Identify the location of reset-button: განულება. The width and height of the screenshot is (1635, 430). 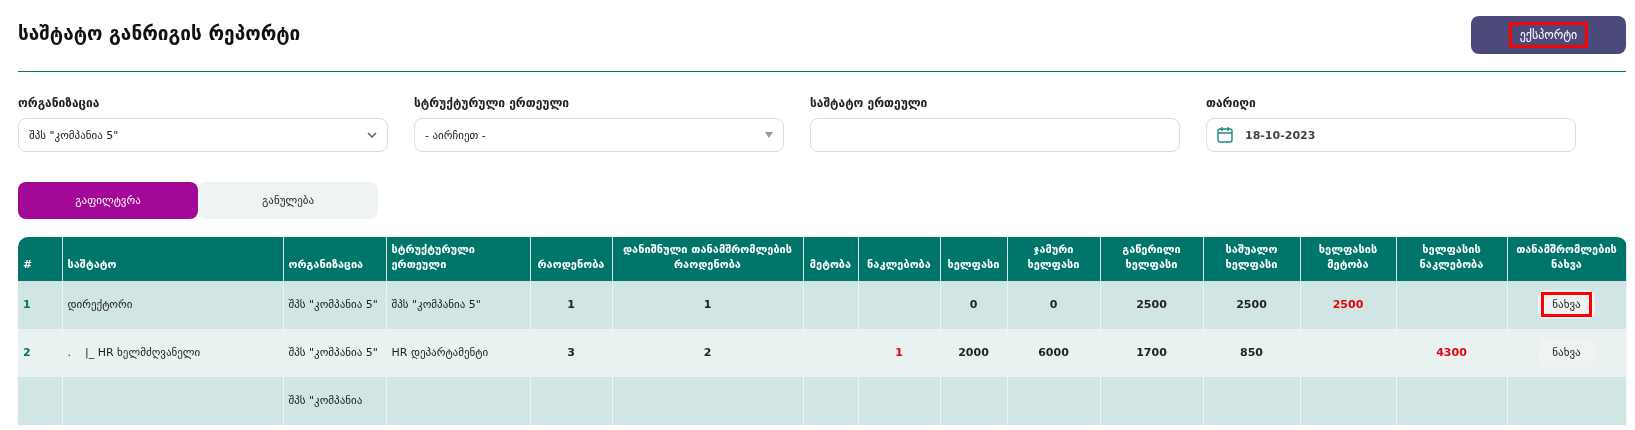
(288, 200).